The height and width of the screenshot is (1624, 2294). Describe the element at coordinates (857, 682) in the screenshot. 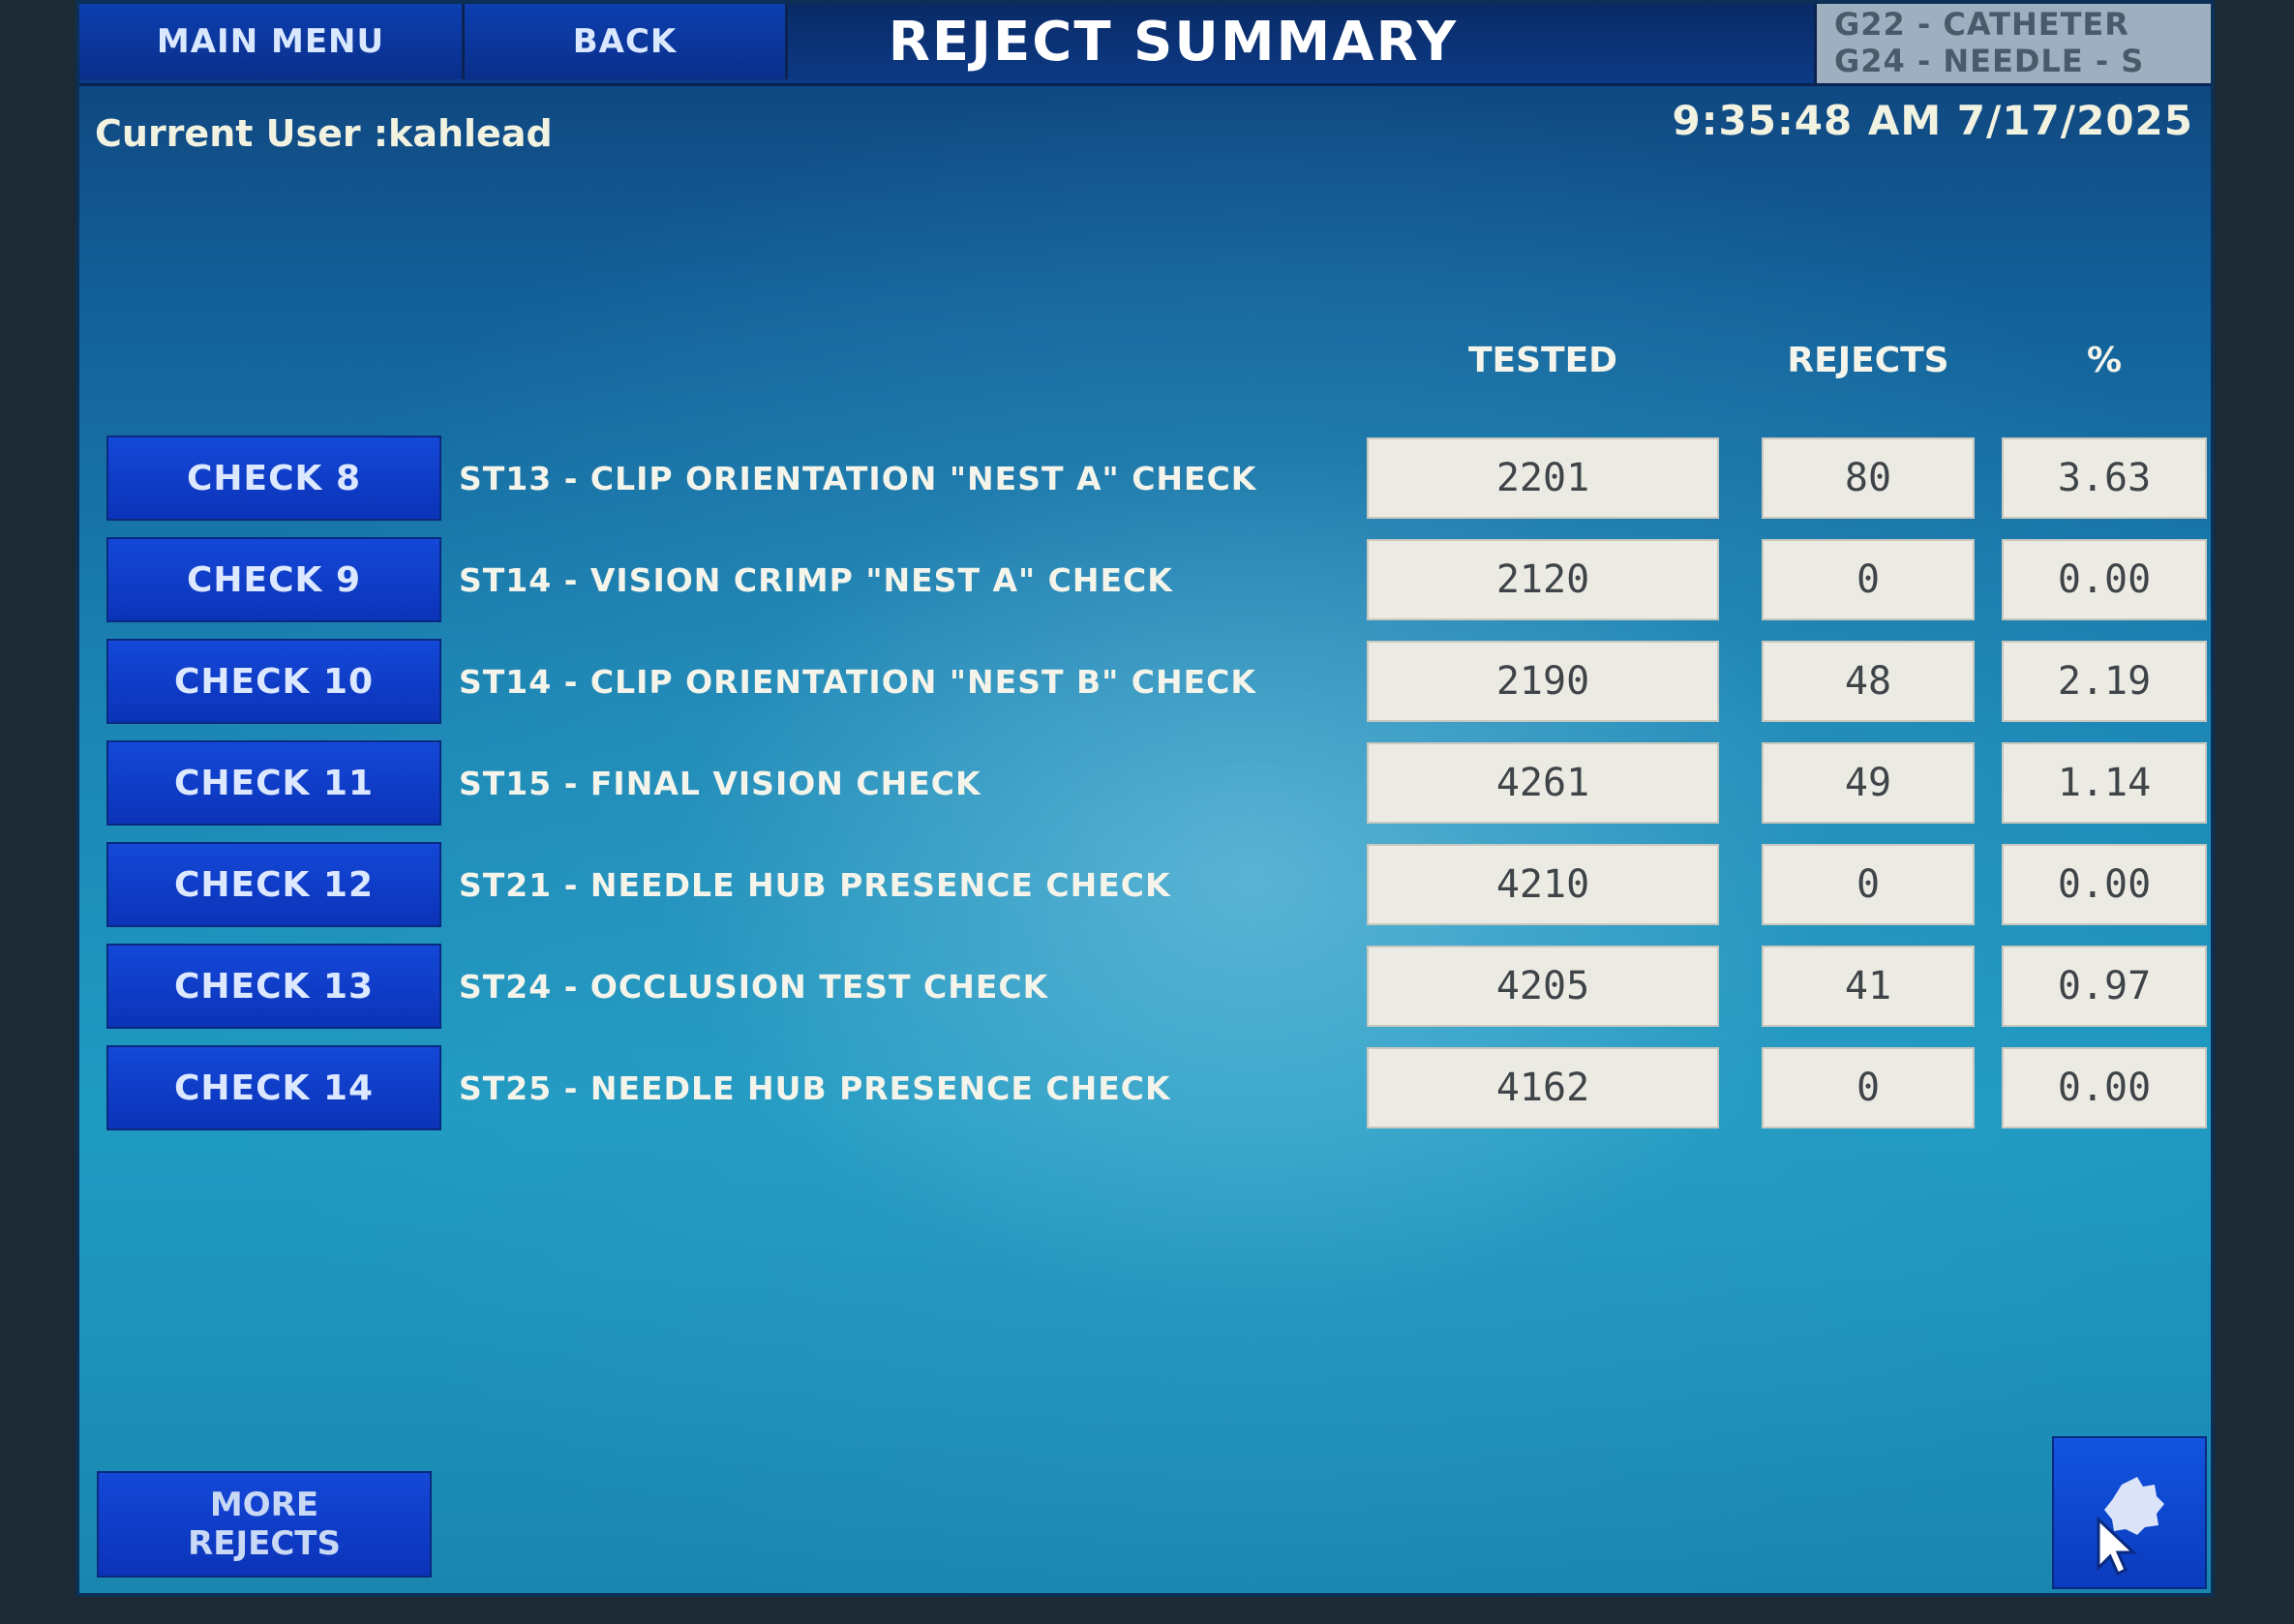

I see `check-description: ST14 - CLIP ORIENTATION "NEST B" CHECK` at that location.